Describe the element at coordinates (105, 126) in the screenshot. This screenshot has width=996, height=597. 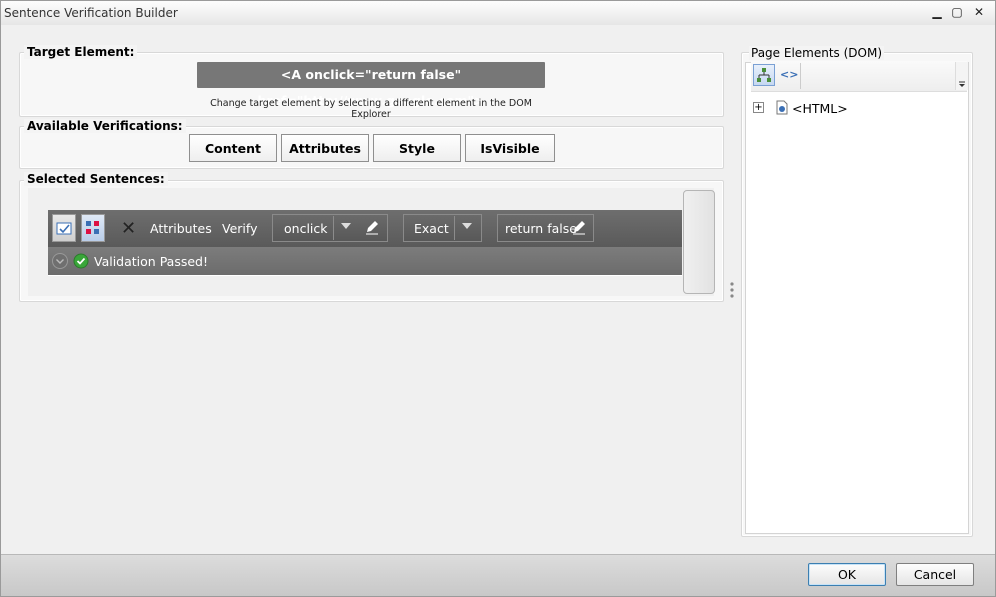
I see `verifications-label: Available Verifications:` at that location.